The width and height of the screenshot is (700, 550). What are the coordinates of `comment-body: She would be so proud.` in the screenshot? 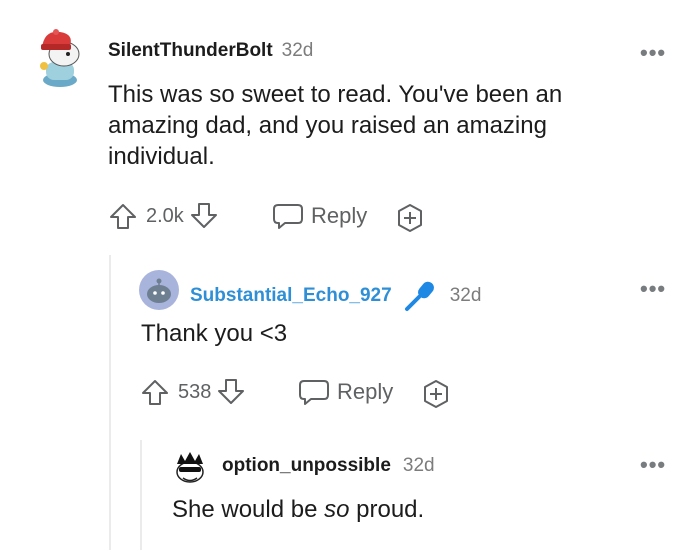 It's located at (298, 509).